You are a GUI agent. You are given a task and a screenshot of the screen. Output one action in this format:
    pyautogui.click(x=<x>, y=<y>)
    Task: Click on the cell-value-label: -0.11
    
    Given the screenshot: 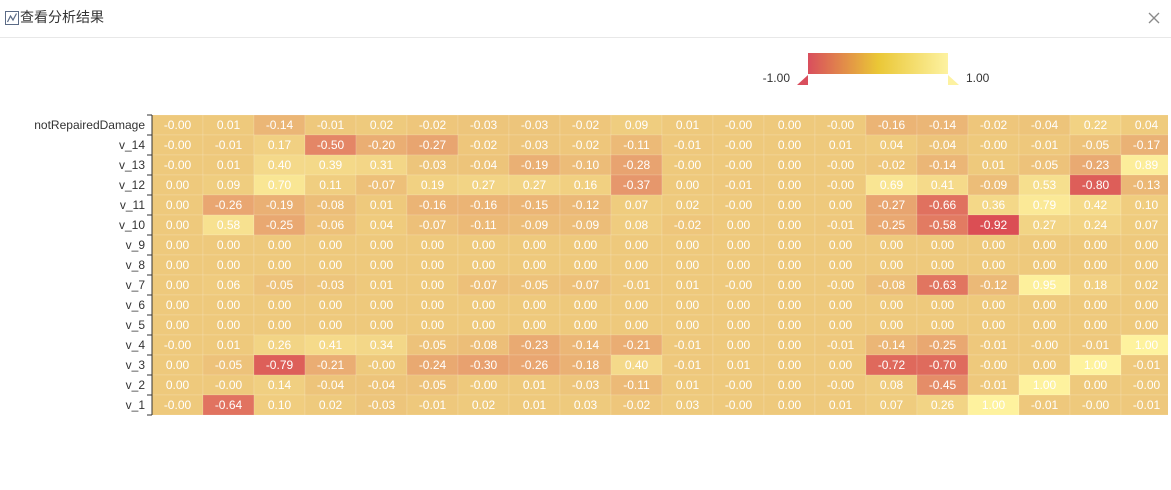 What is the action you would take?
    pyautogui.click(x=636, y=145)
    